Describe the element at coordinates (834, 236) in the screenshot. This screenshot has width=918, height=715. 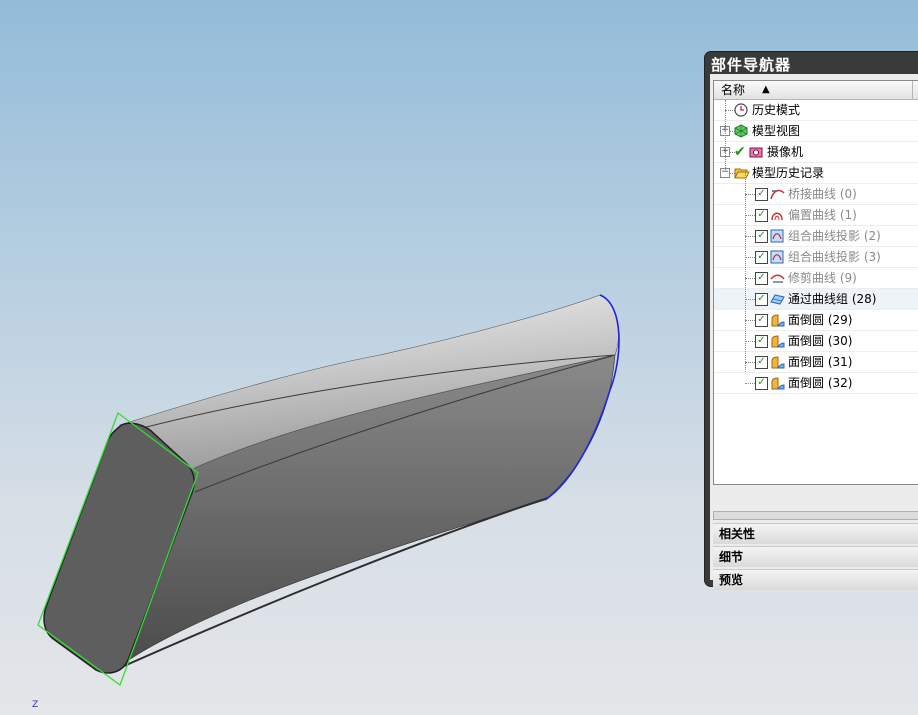
I see `tree-row-label: 组合曲线投影 (2)` at that location.